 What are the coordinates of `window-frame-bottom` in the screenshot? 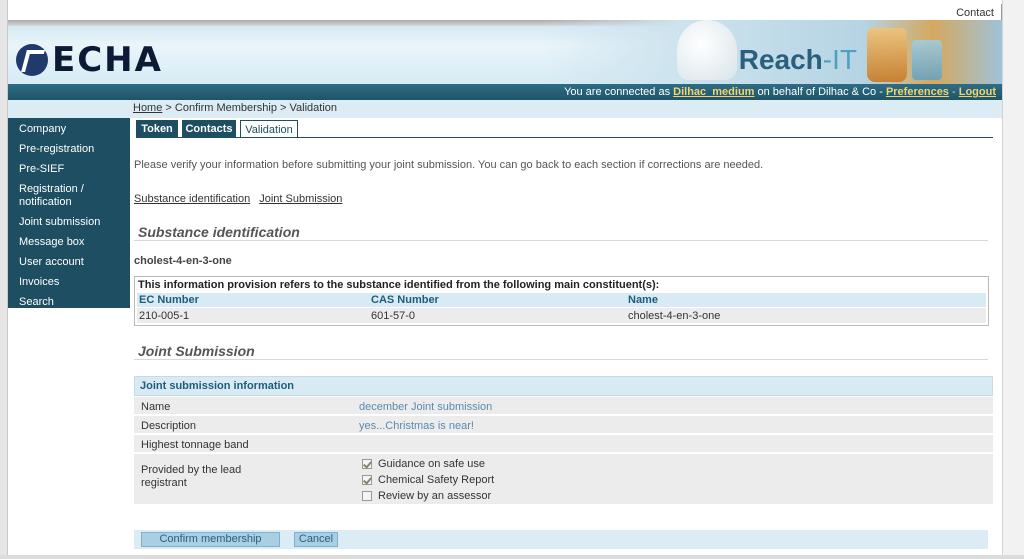 It's located at (512, 557).